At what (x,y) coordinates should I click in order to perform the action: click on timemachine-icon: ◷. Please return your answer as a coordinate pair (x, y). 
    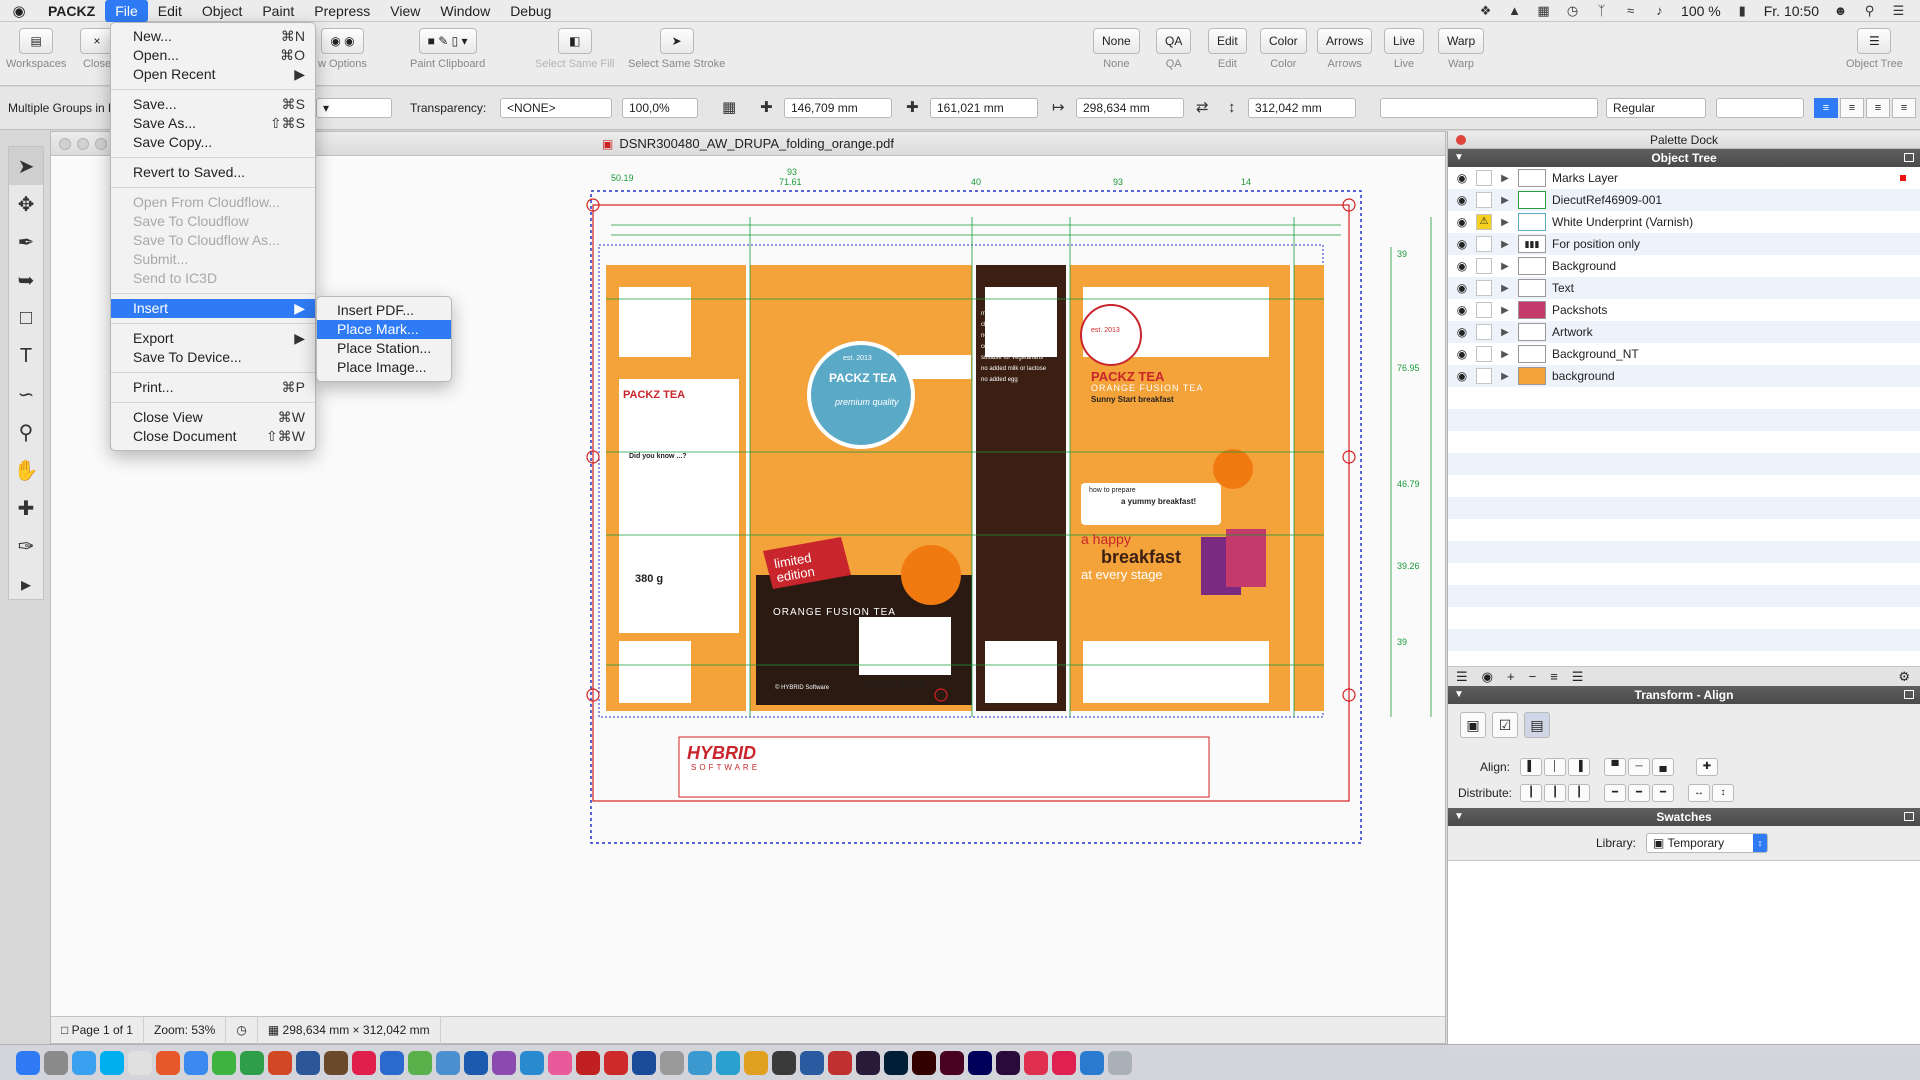
    Looking at the image, I should click on (1572, 10).